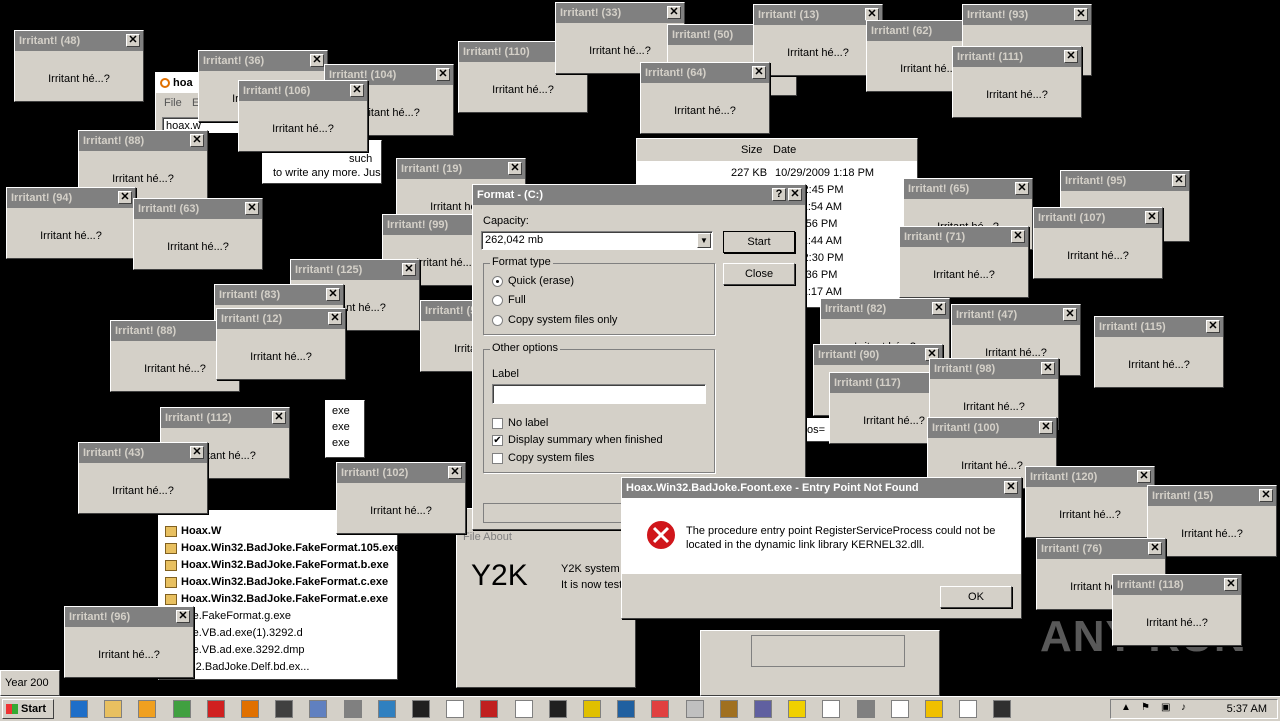 This screenshot has width=1280, height=721. What do you see at coordinates (497, 300) in the screenshot?
I see `radio-full` at bounding box center [497, 300].